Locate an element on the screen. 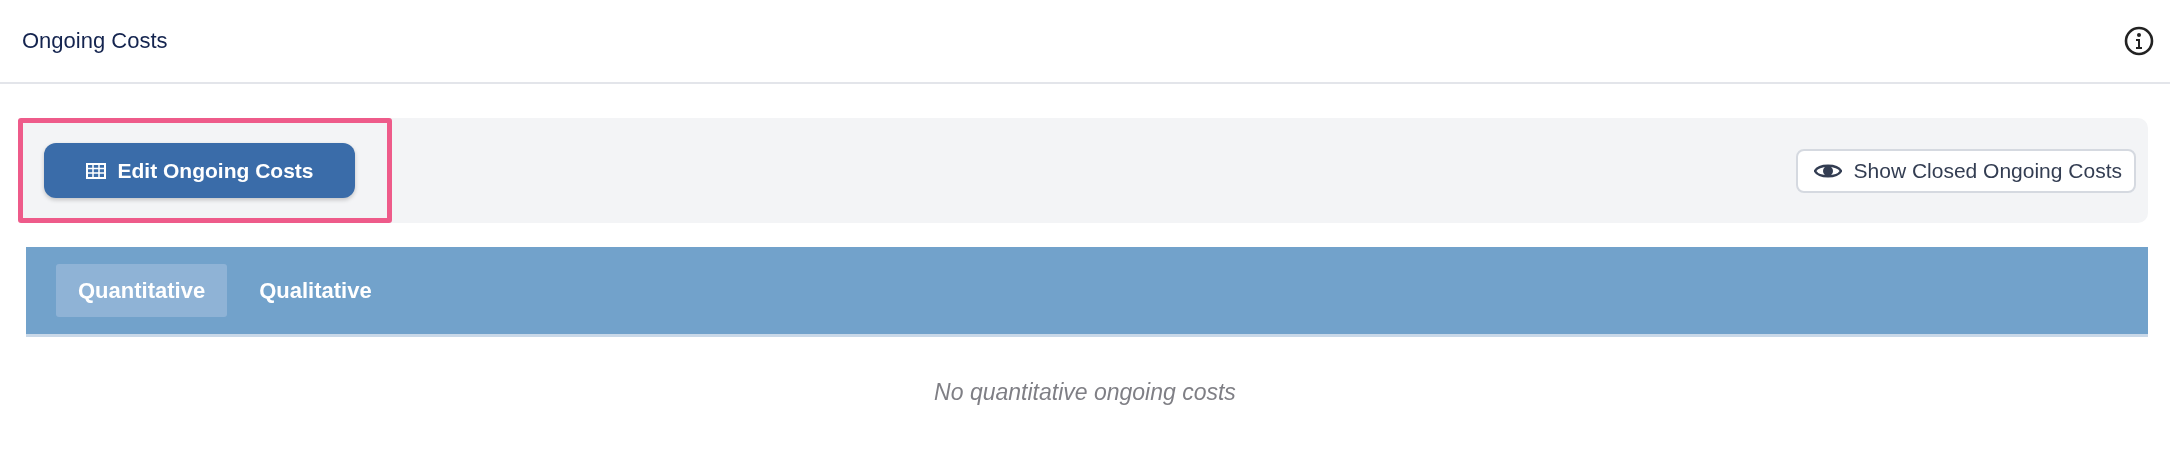 The image size is (2170, 454). table-icon is located at coordinates (95, 170).